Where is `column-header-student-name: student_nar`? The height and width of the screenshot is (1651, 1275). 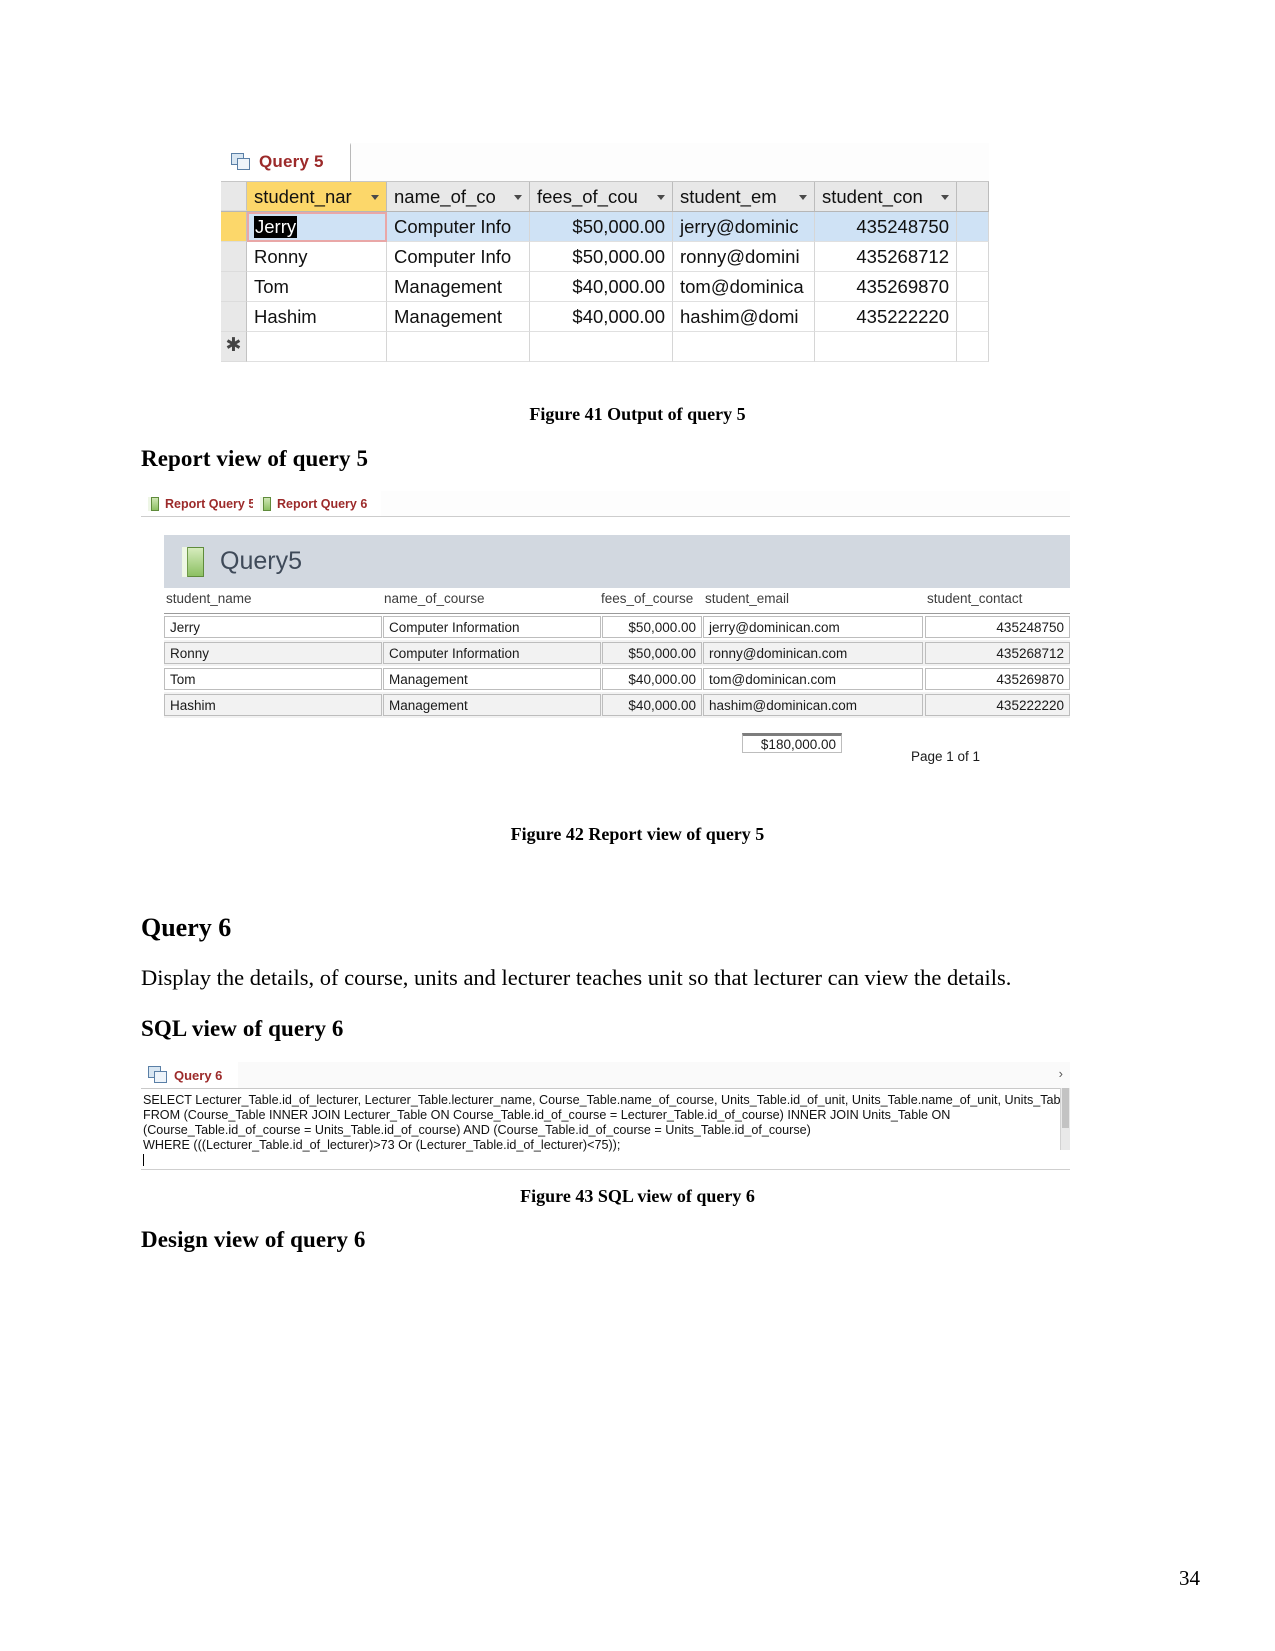 column-header-student-name: student_nar is located at coordinates (317, 196).